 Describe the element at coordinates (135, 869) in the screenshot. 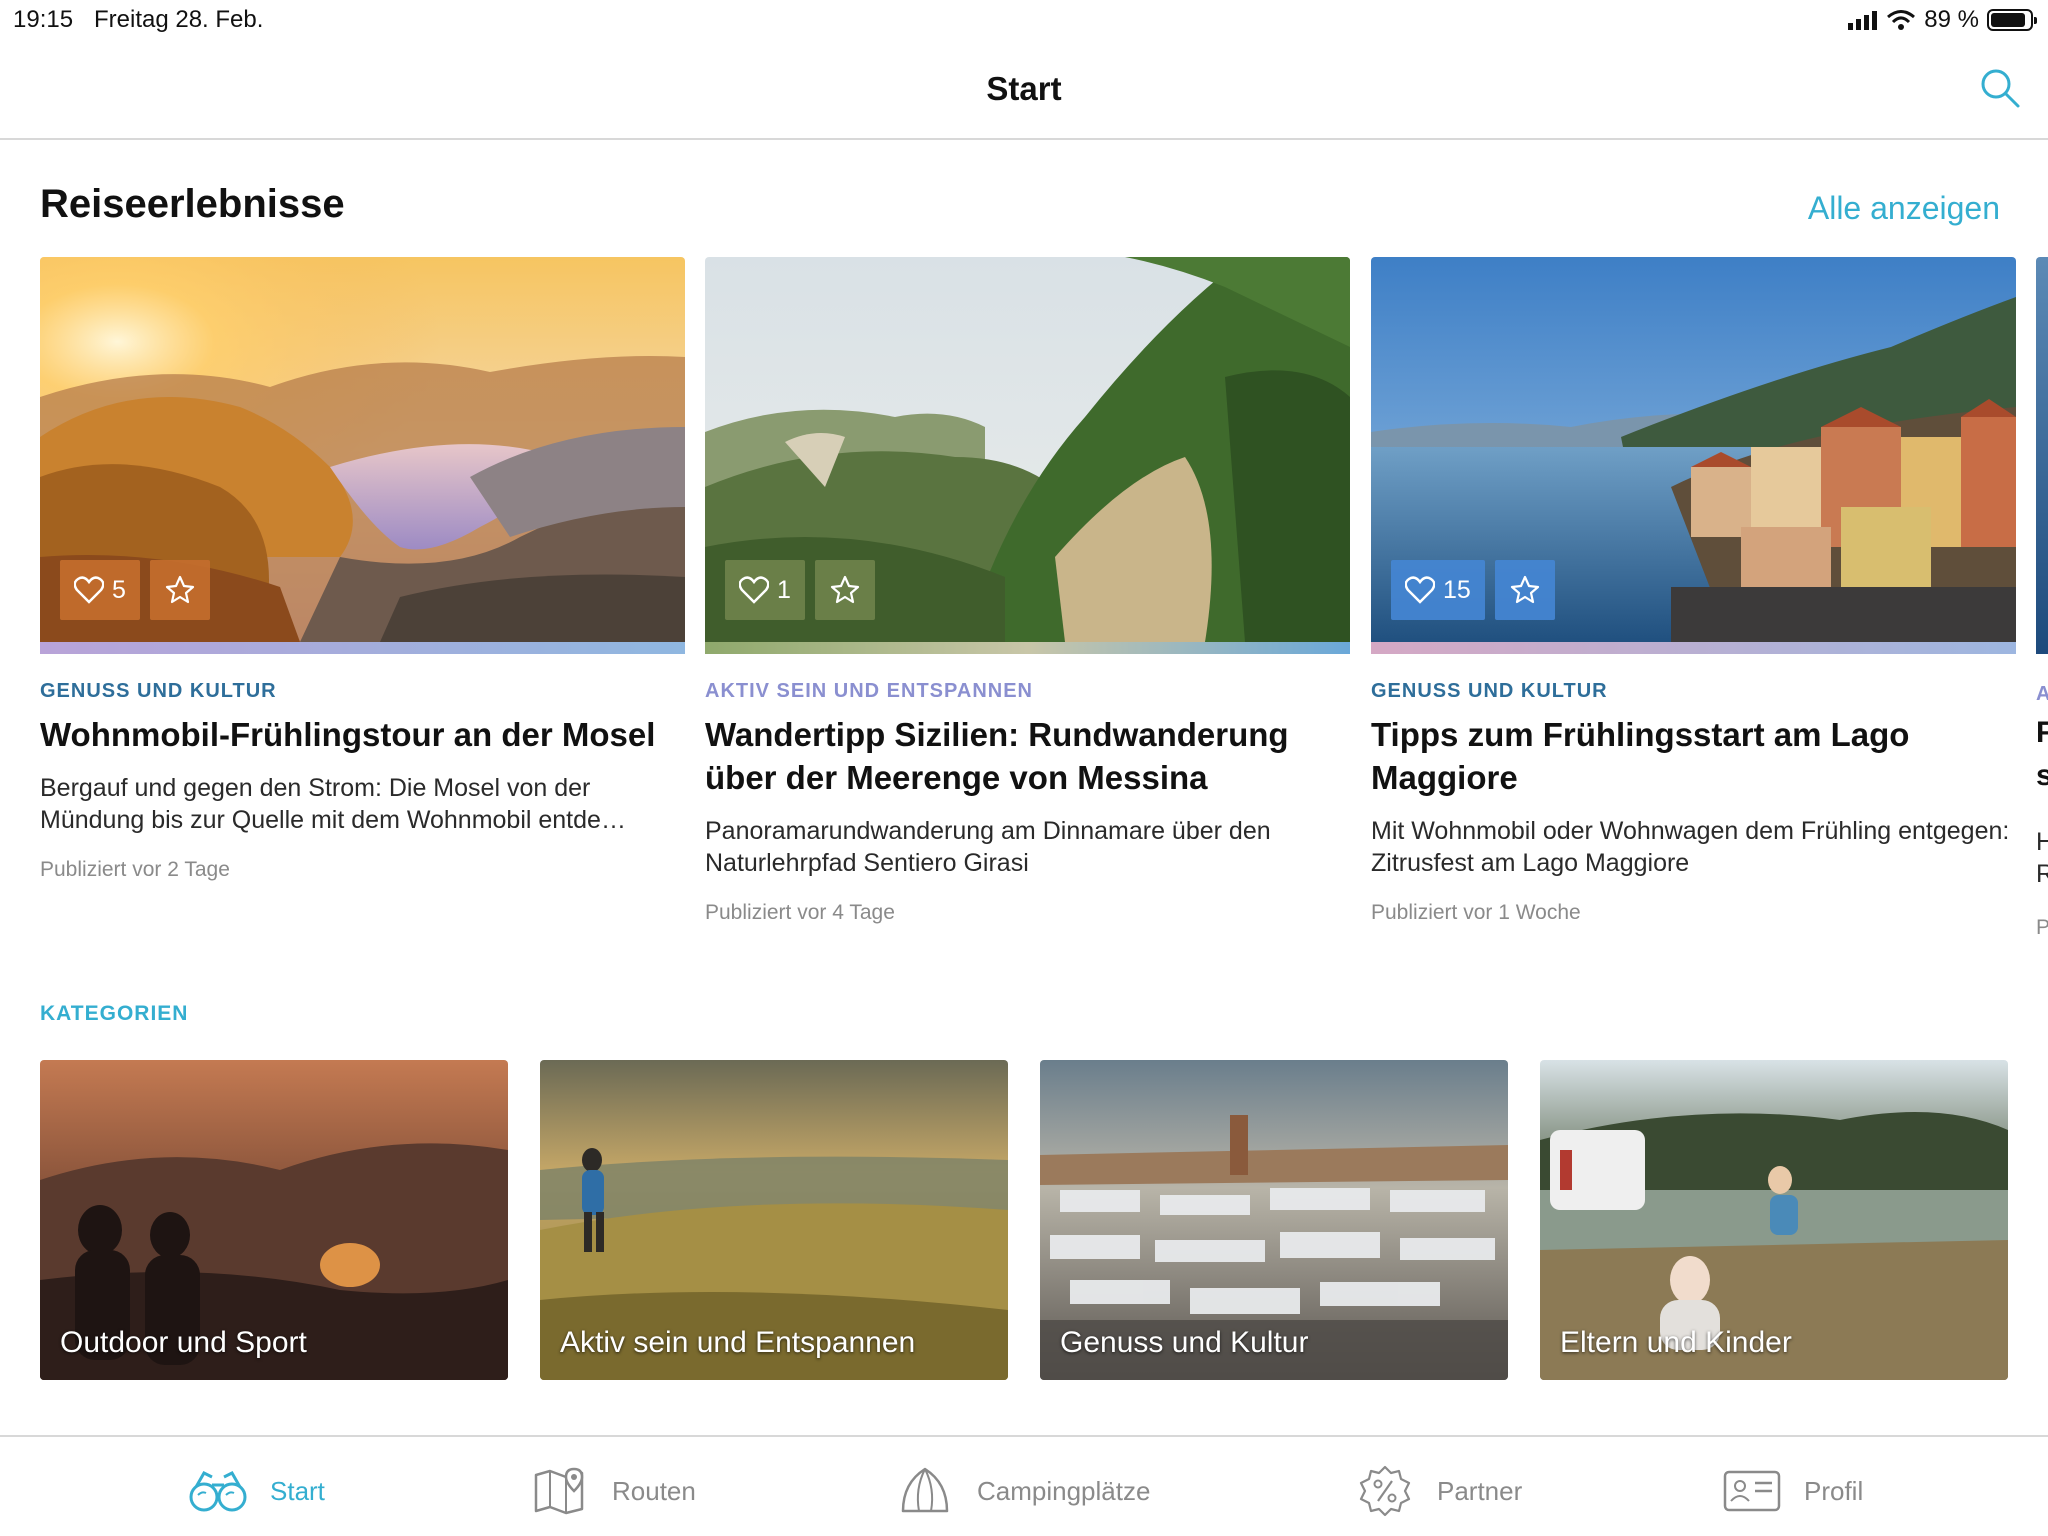

I see `article-published: Publiziert vor 2 Tage` at that location.